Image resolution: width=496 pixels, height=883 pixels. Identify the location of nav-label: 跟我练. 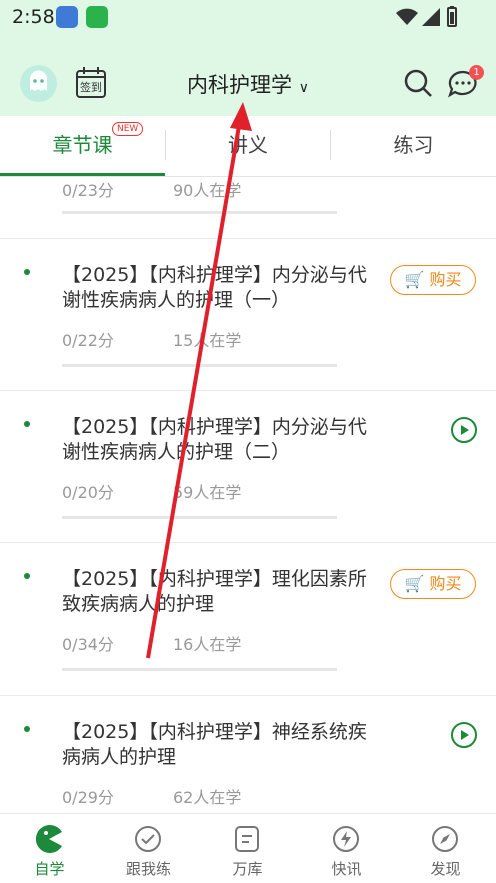
(148, 869).